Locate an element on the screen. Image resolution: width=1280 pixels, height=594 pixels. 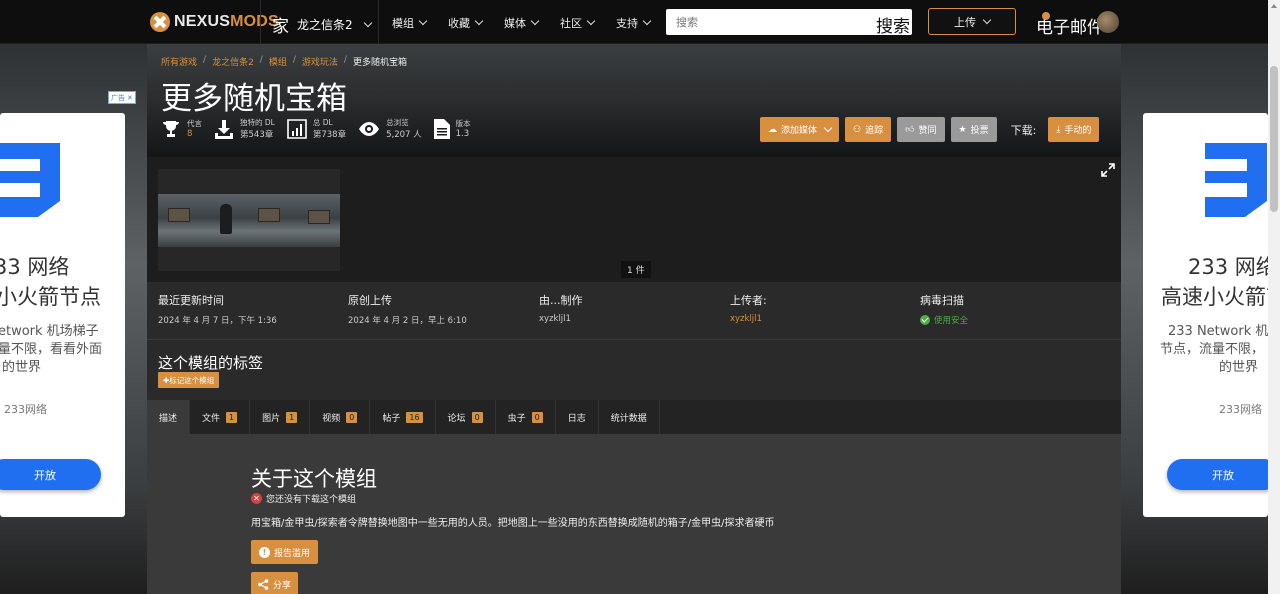
add-media-label: 添加媒体 is located at coordinates (799, 131).